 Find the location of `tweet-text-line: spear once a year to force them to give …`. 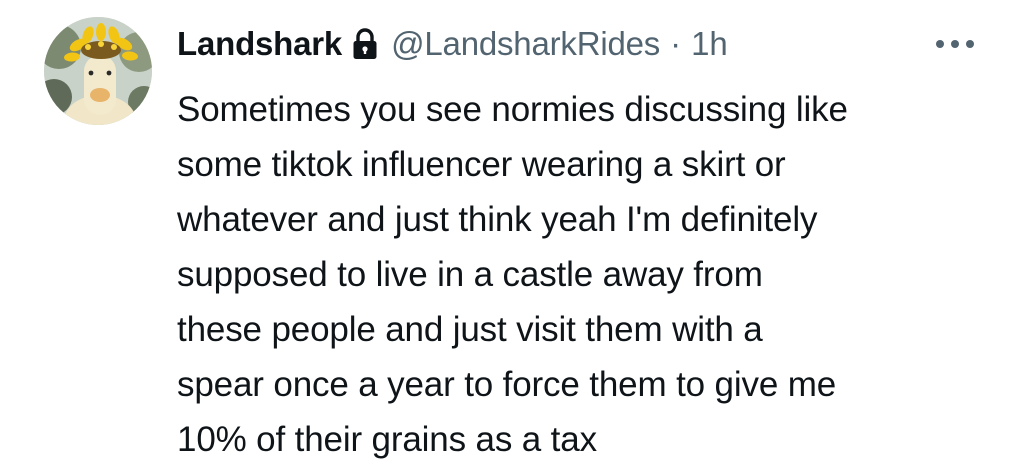

tweet-text-line: spear once a year to force them to give … is located at coordinates (507, 384).